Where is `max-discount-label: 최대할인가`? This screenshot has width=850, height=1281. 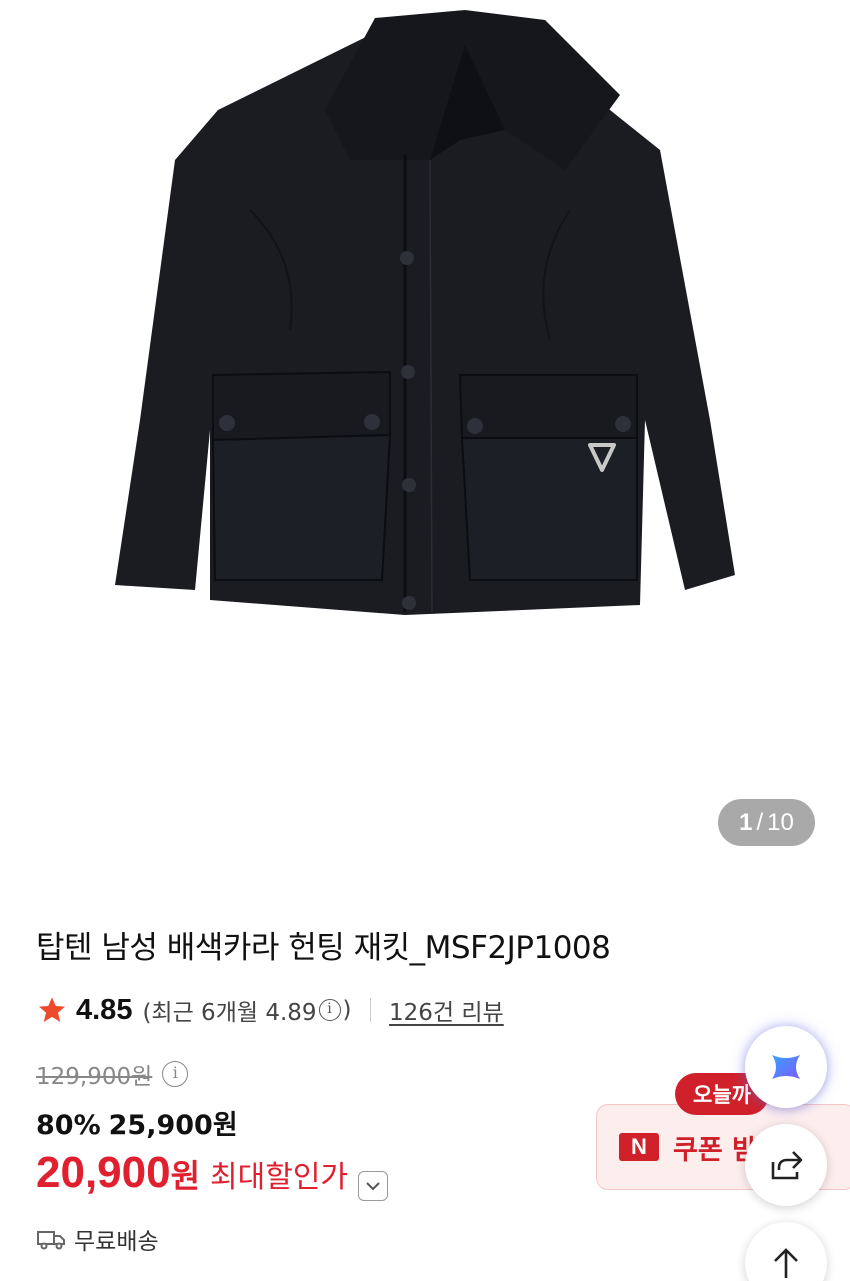
max-discount-label: 최대할인가 is located at coordinates (279, 1177).